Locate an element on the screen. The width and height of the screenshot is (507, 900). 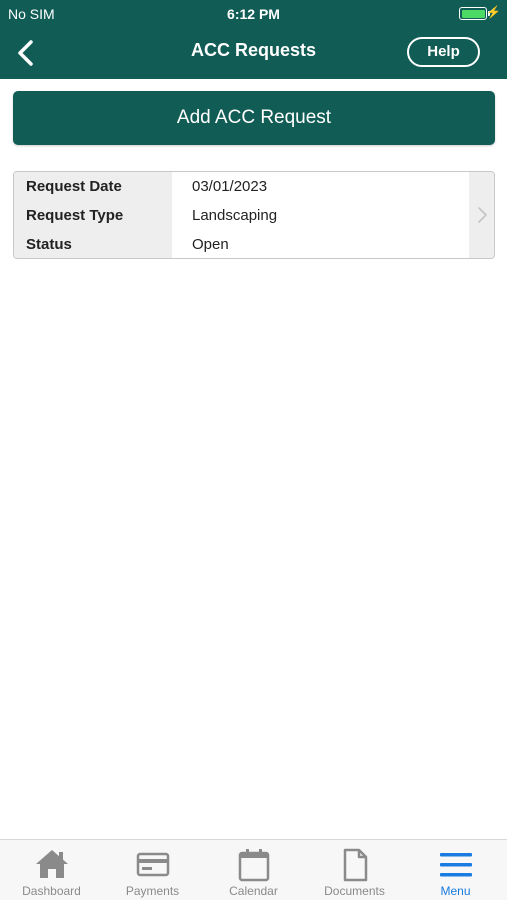
request-type-value: Landscaping is located at coordinates (235, 215).